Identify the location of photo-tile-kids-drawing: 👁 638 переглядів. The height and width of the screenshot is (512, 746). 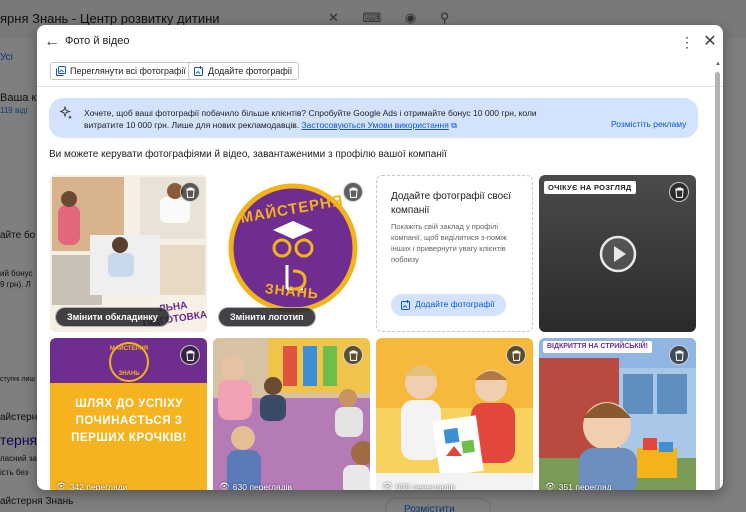
(454, 414).